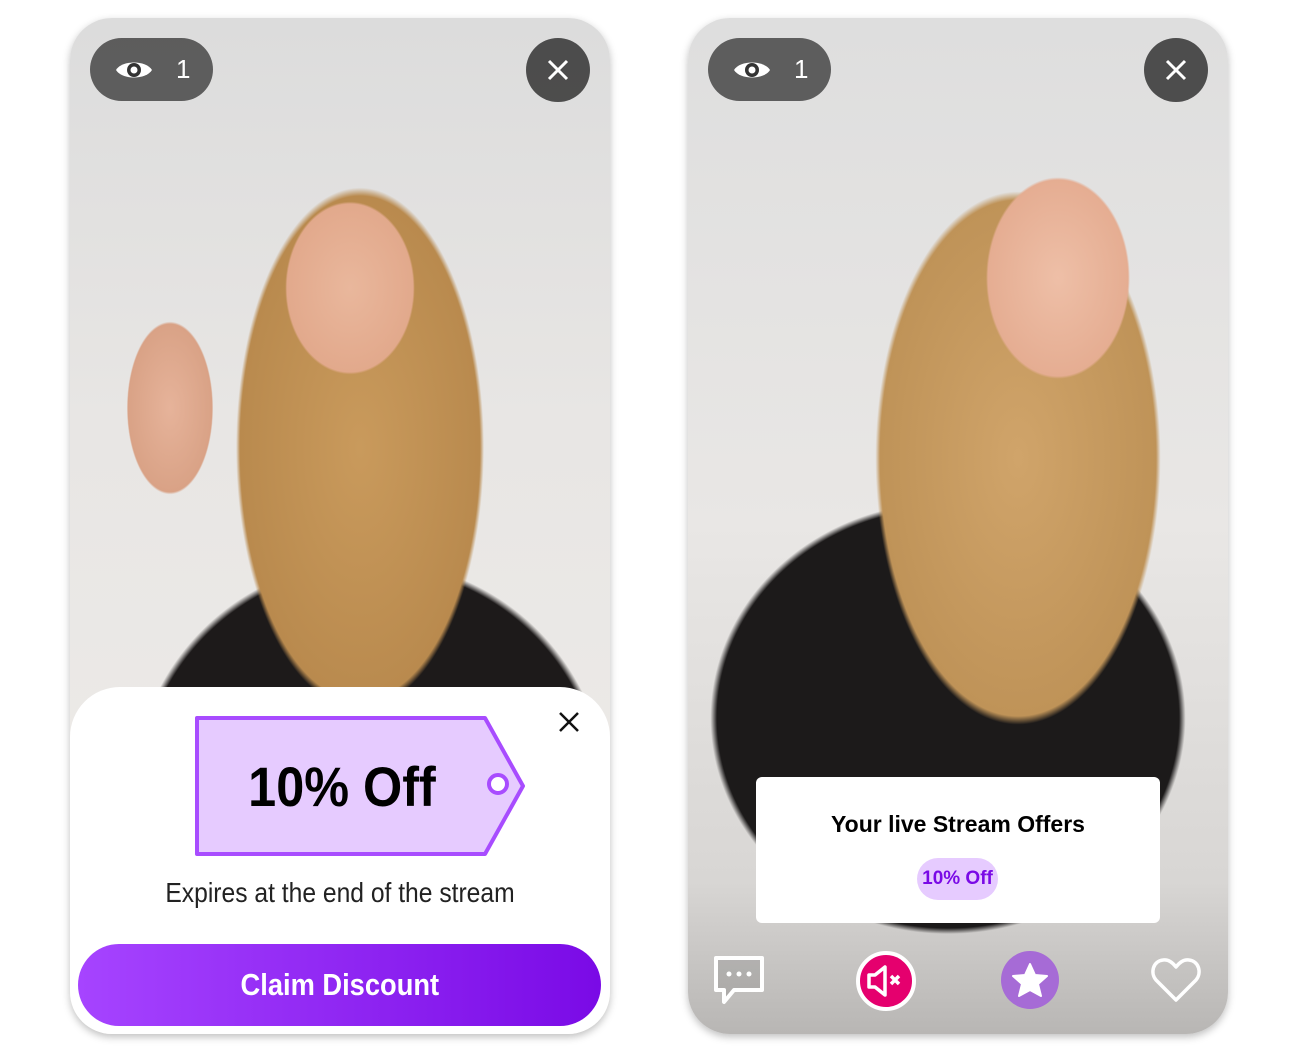 Image resolution: width=1300 pixels, height=1052 pixels. Describe the element at coordinates (886, 981) in the screenshot. I see `mute-icon` at that location.